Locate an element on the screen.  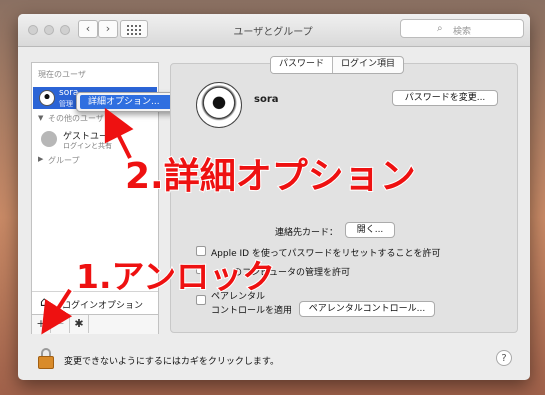
contact-card-label: 連絡先カード： is located at coordinates (307, 233).